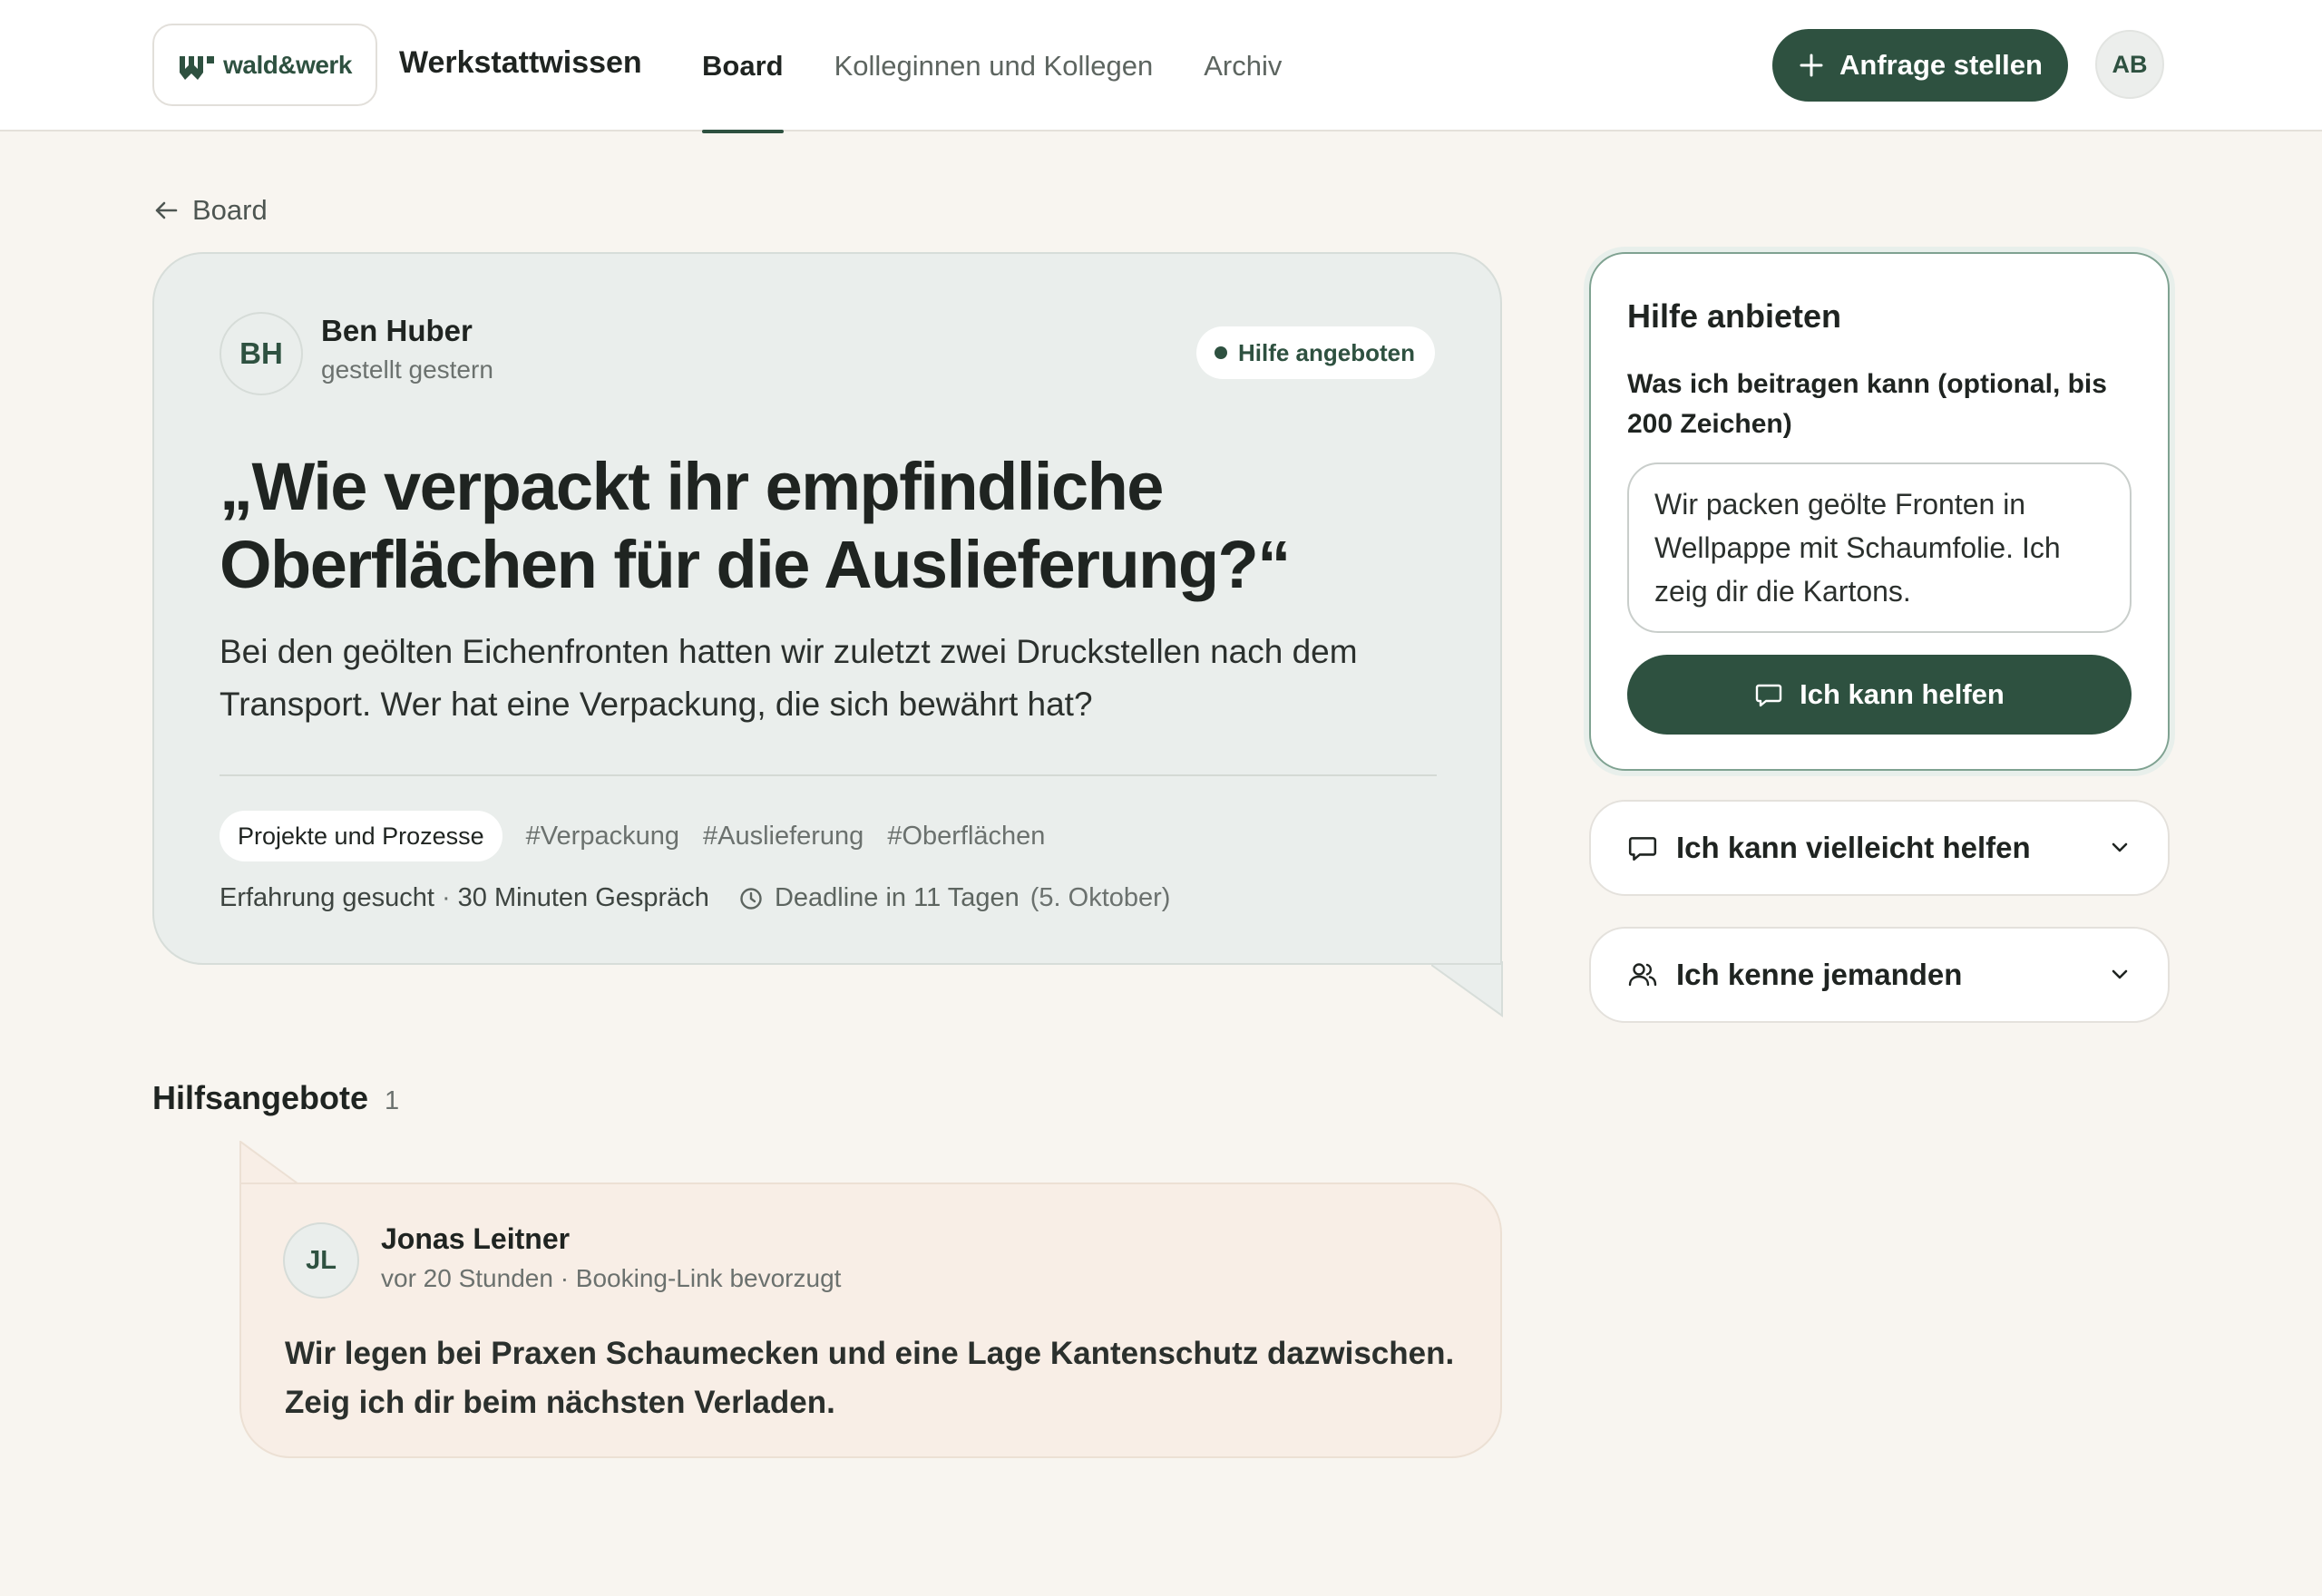 This screenshot has width=2322, height=1596. What do you see at coordinates (1941, 65) in the screenshot?
I see `create-request-label: Anfrage stellen` at bounding box center [1941, 65].